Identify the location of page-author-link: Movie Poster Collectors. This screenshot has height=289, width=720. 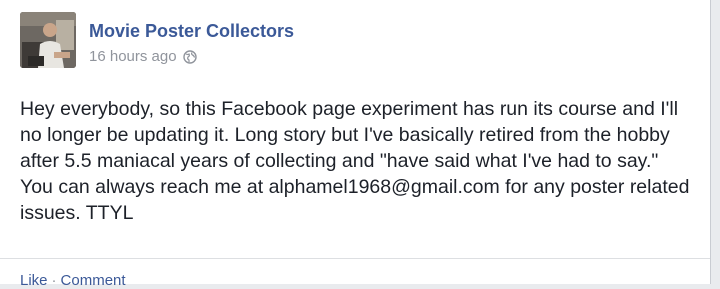
(191, 31).